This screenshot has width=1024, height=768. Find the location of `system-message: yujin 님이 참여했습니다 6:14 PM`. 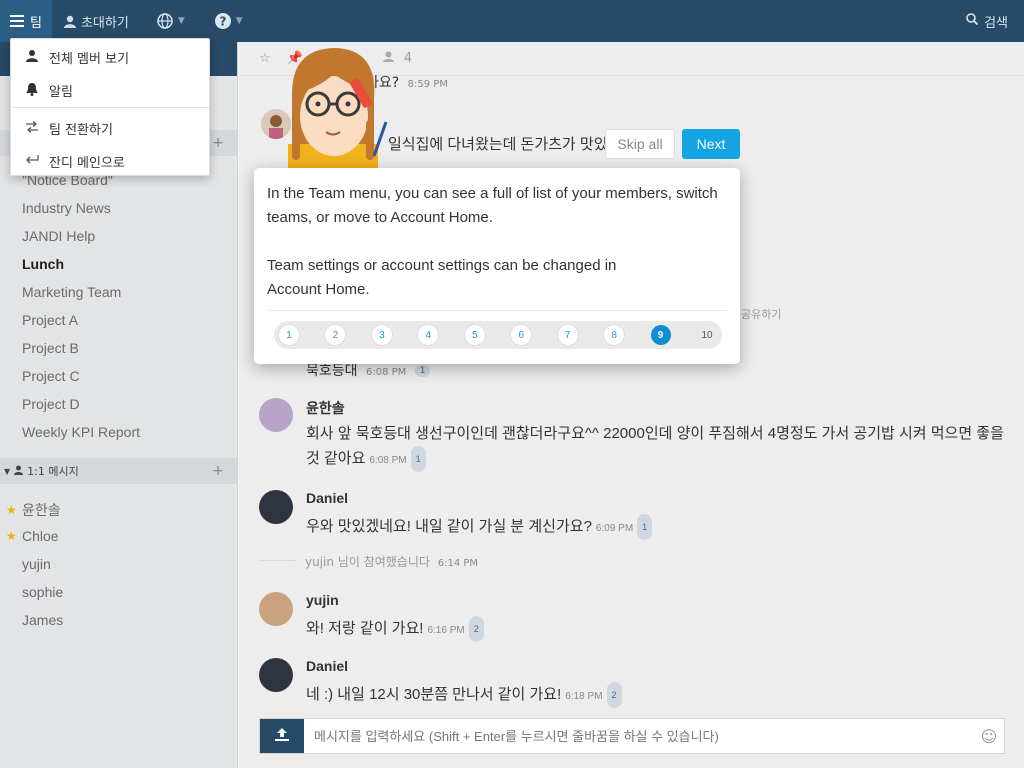

system-message: yujin 님이 참여했습니다 6:14 PM is located at coordinates (391, 561).